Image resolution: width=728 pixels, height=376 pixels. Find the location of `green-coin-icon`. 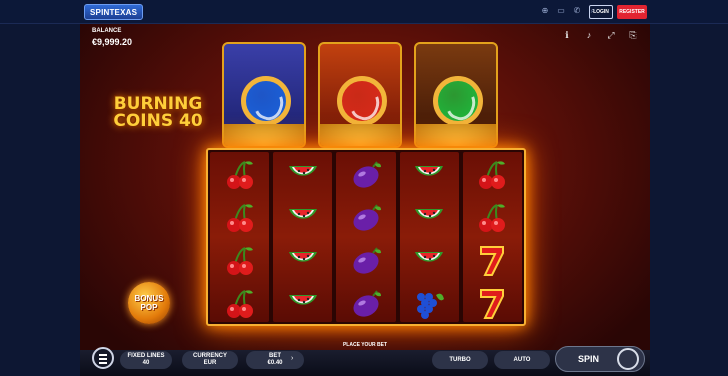

green-coin-icon is located at coordinates (458, 101).